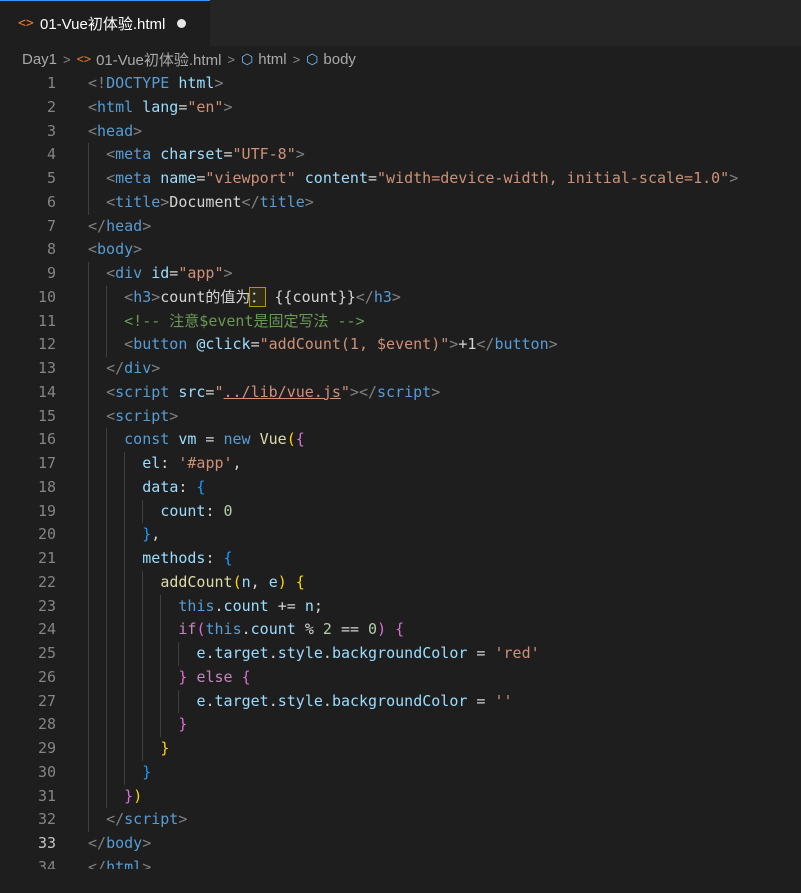 Image resolution: width=801 pixels, height=893 pixels. What do you see at coordinates (400, 725) in the screenshot?
I see `code-line: 28}` at bounding box center [400, 725].